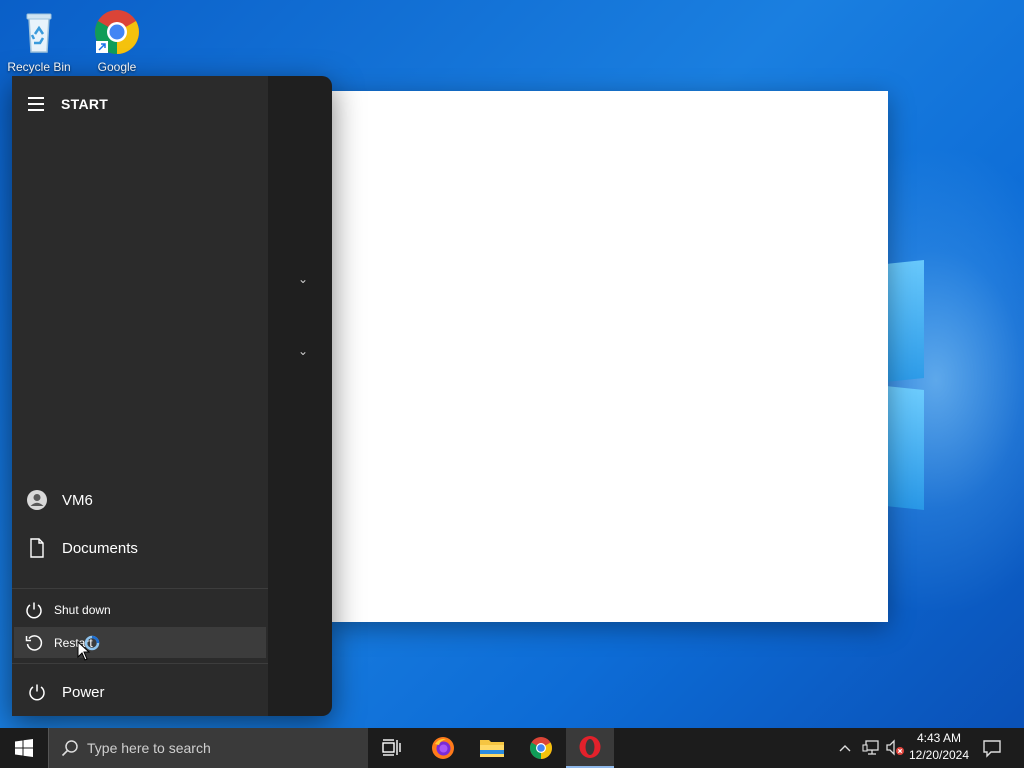 The image size is (1024, 768). Describe the element at coordinates (140, 500) in the screenshot. I see `start-menu-user-vm6: VM6` at that location.